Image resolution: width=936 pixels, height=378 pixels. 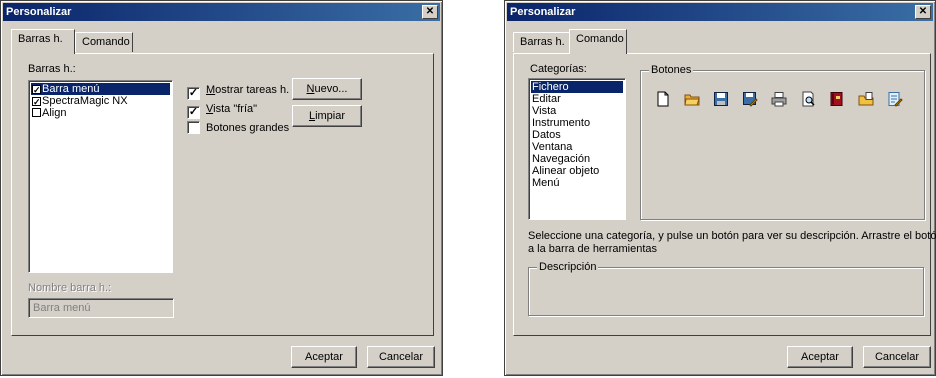 What do you see at coordinates (100, 113) in the screenshot?
I see `list-item: Align` at bounding box center [100, 113].